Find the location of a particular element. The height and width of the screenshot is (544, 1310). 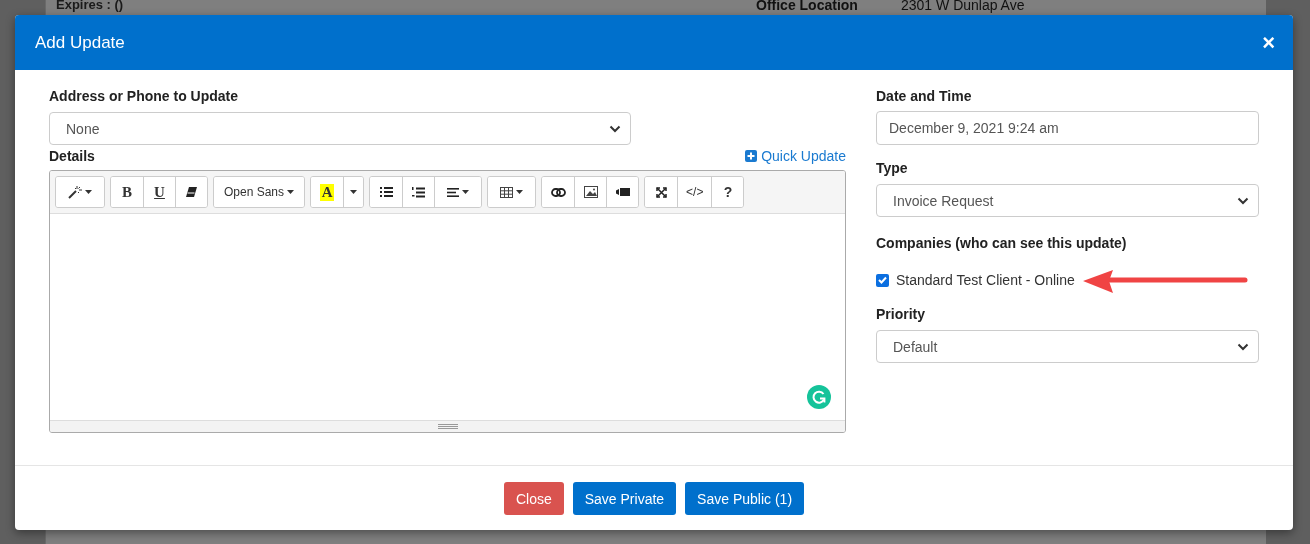

field-label: Date and Time is located at coordinates (924, 96).